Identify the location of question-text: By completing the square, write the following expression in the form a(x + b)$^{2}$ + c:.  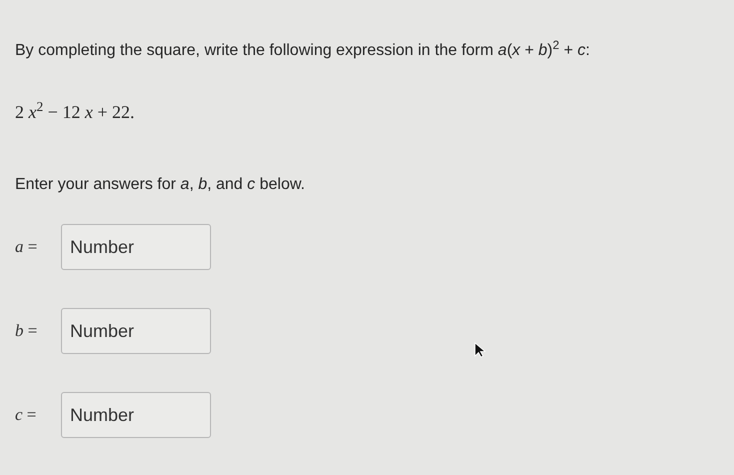
(302, 50).